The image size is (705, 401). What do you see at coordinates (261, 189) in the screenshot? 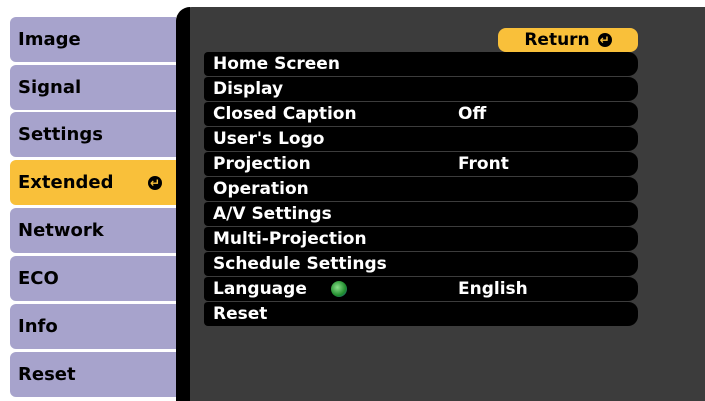
I see `menu-item-label: Operation` at bounding box center [261, 189].